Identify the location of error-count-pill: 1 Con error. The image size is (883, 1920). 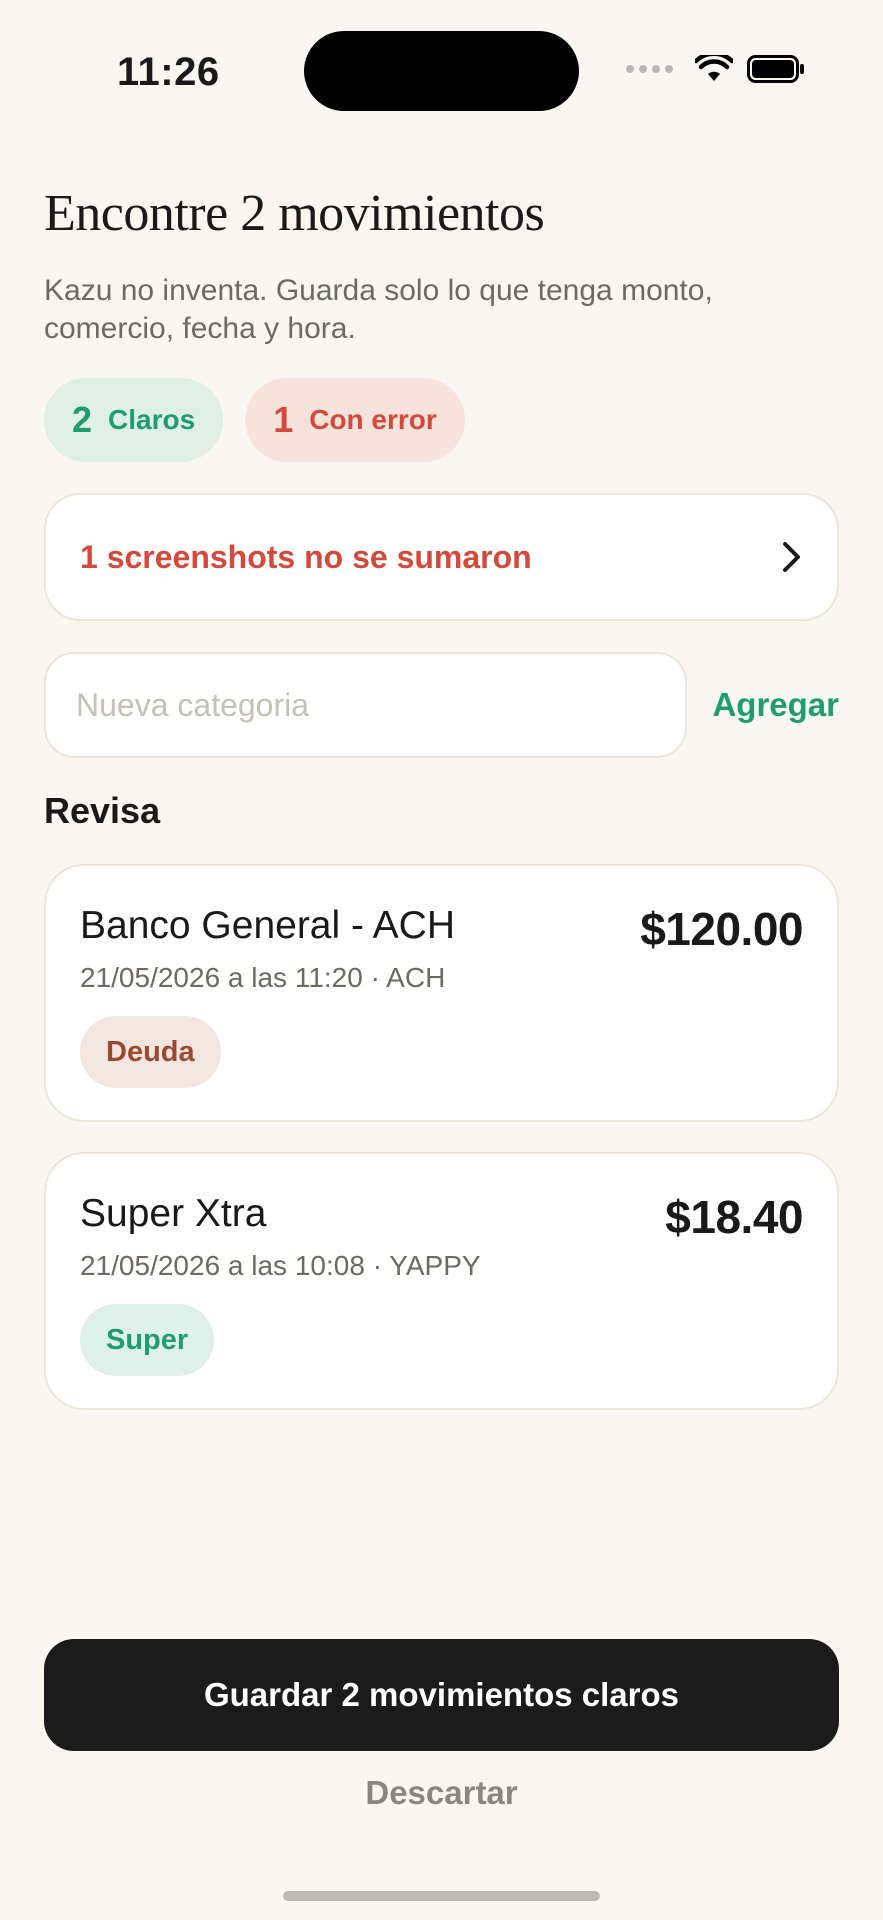
(355, 420).